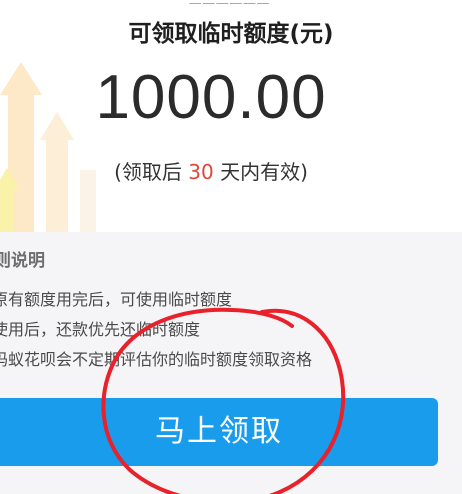 This screenshot has height=494, width=462. I want to click on rule-item: 原有额度用完后，可使用临时额度, so click(116, 299).